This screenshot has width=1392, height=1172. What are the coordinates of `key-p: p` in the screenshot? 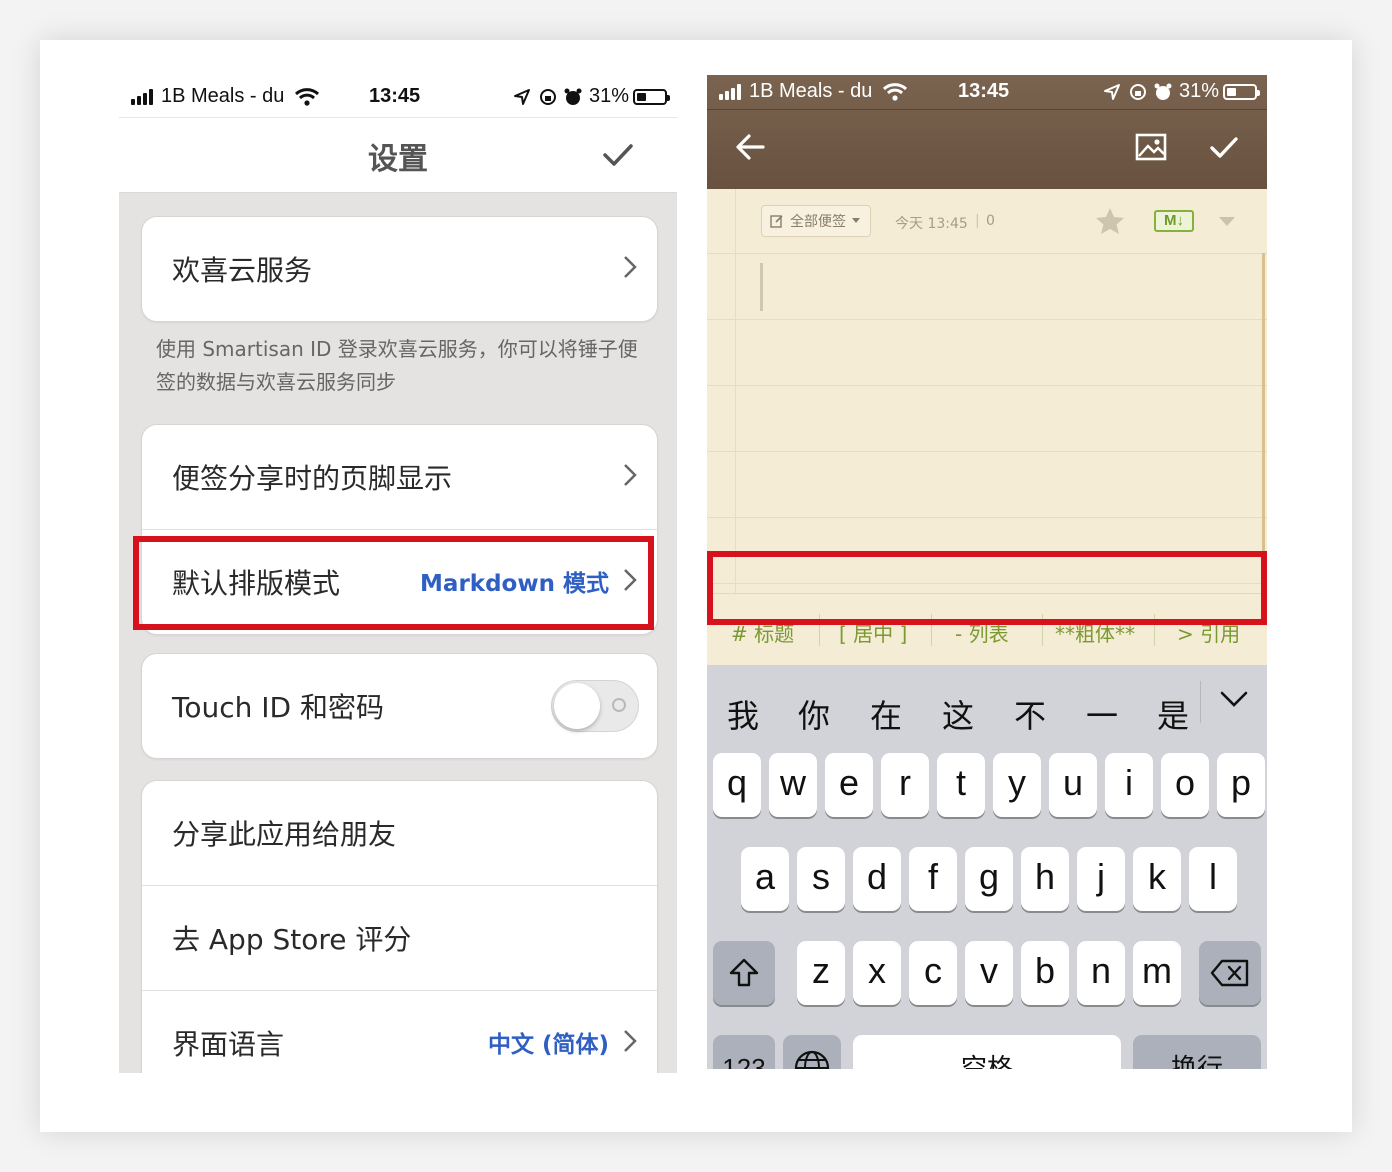 It's located at (1241, 785).